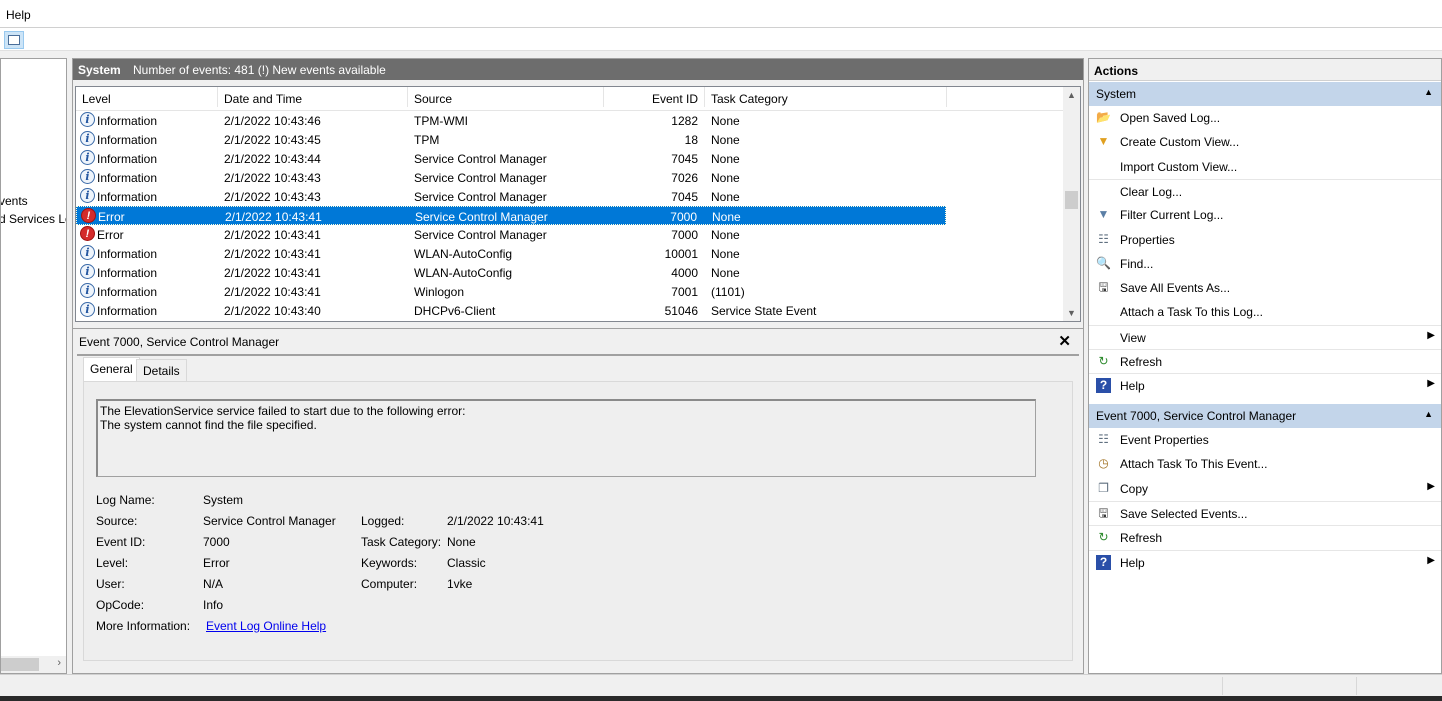 This screenshot has width=1442, height=701. Describe the element at coordinates (684, 292) in the screenshot. I see `cell-event-id: 7001` at that location.